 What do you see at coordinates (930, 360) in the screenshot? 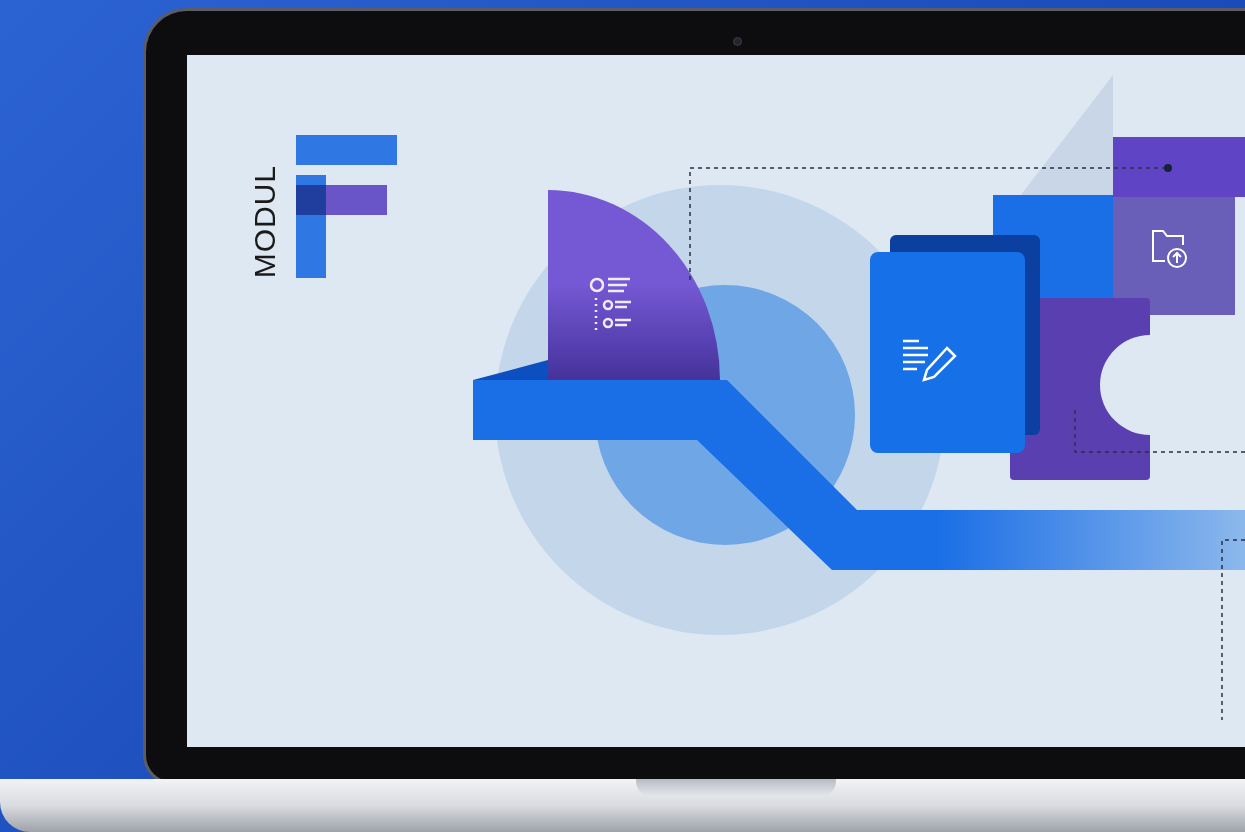
I see `document-edit-icon` at bounding box center [930, 360].